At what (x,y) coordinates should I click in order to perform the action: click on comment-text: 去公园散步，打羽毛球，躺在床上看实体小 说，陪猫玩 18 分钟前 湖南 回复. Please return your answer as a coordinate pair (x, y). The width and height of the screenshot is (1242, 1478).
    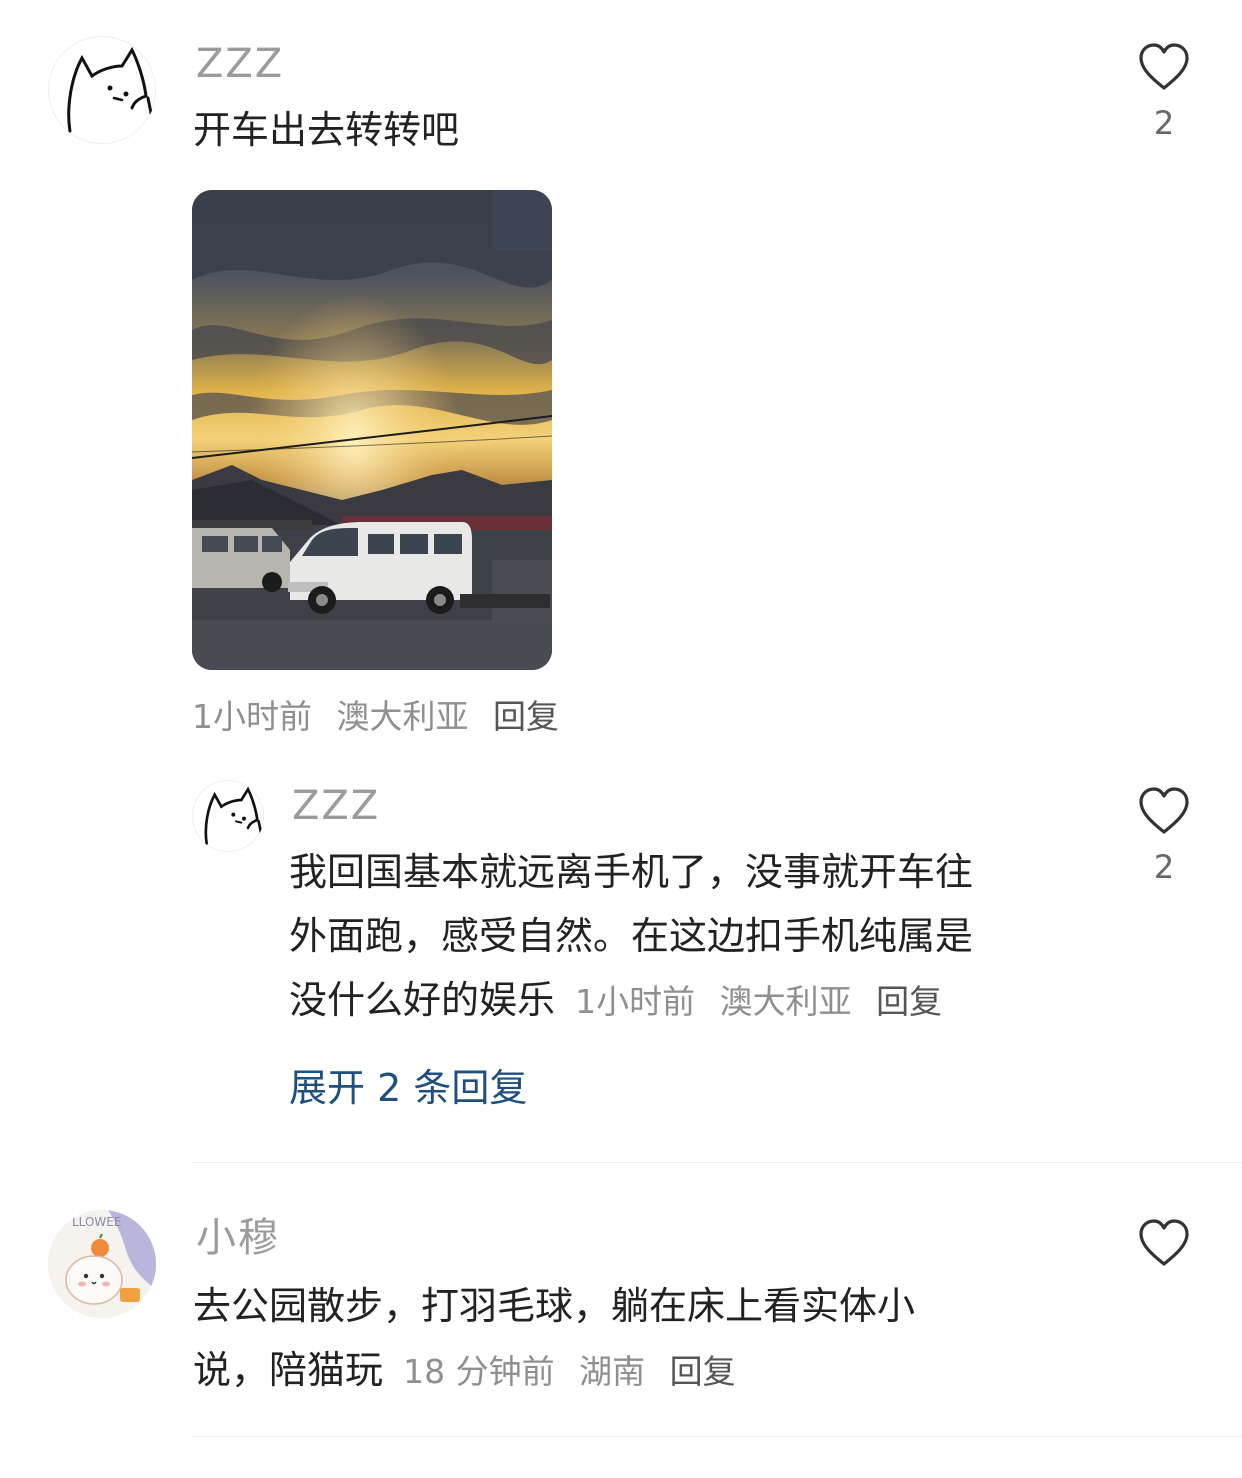
    Looking at the image, I should click on (633, 1339).